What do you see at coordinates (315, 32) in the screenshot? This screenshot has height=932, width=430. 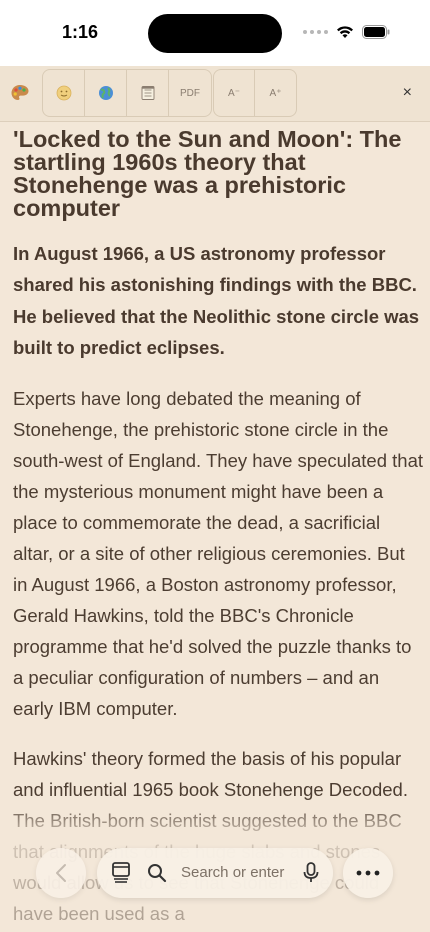 I see `signal-icon` at bounding box center [315, 32].